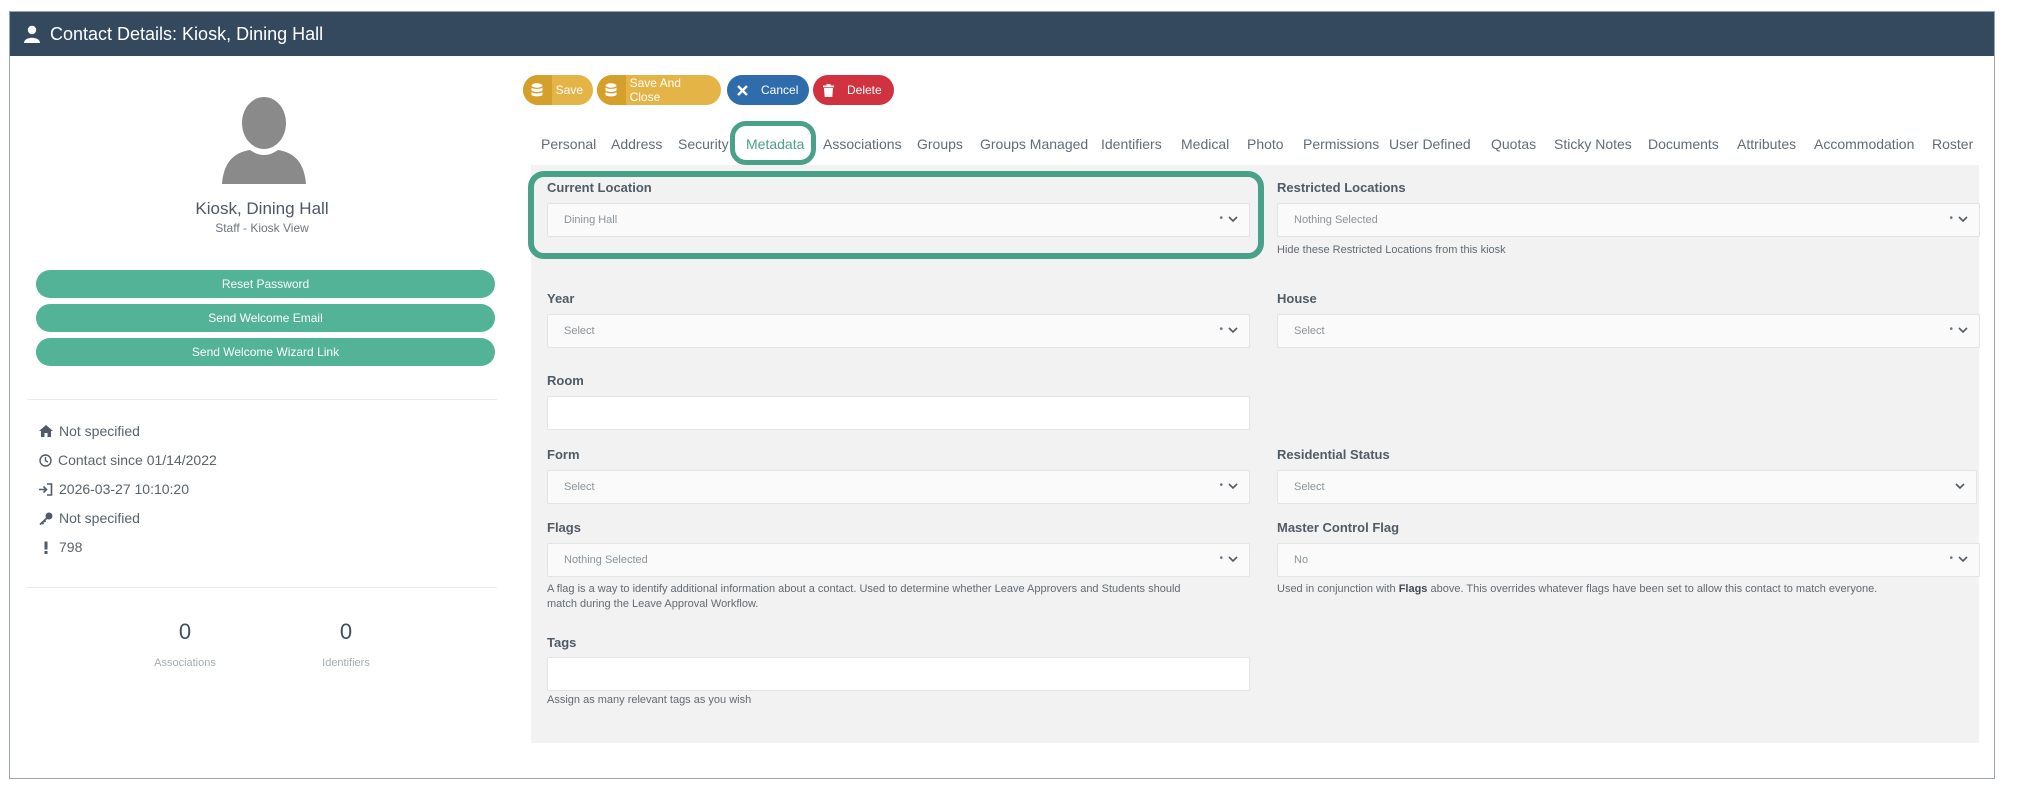 This screenshot has width=2026, height=790. What do you see at coordinates (636, 144) in the screenshot?
I see `tab-address: Address` at bounding box center [636, 144].